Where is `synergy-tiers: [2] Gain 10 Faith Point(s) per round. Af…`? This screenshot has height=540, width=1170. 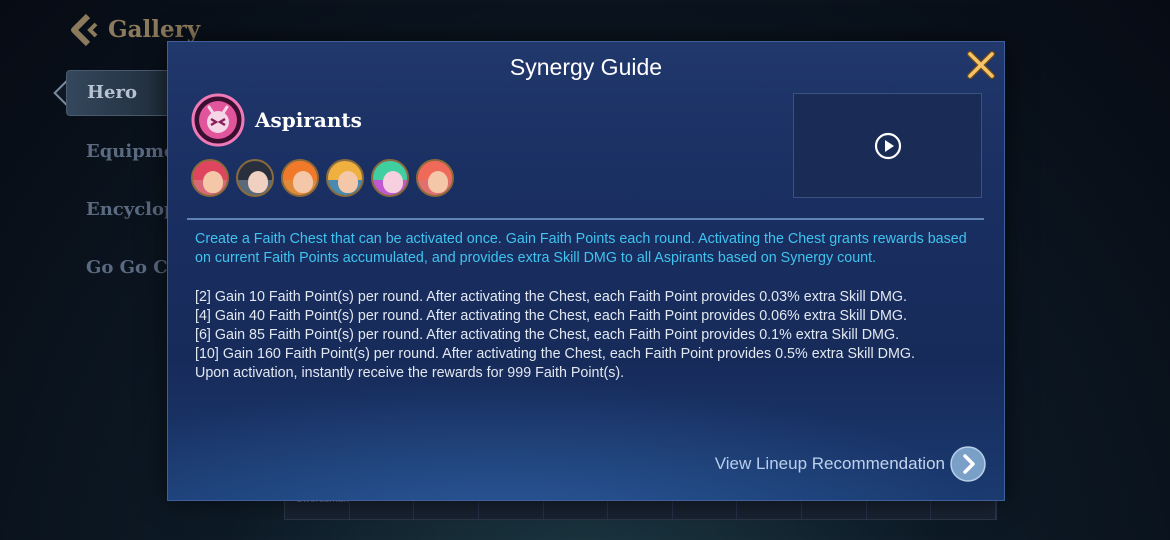 synergy-tiers: [2] Gain 10 Faith Point(s) per round. Af… is located at coordinates (590, 335).